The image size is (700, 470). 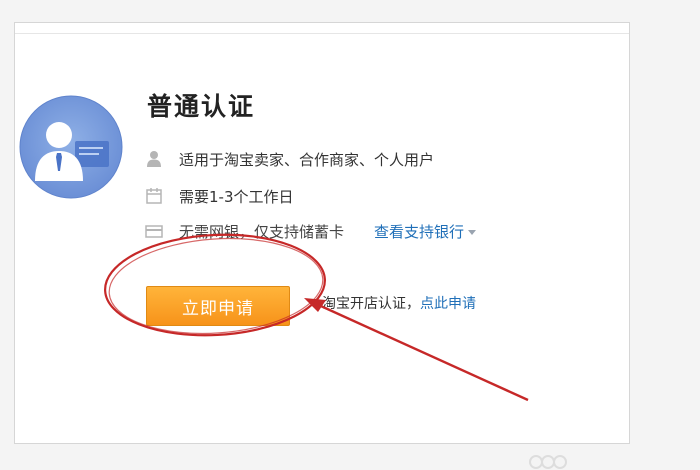 What do you see at coordinates (322, 33) in the screenshot?
I see `divider` at bounding box center [322, 33].